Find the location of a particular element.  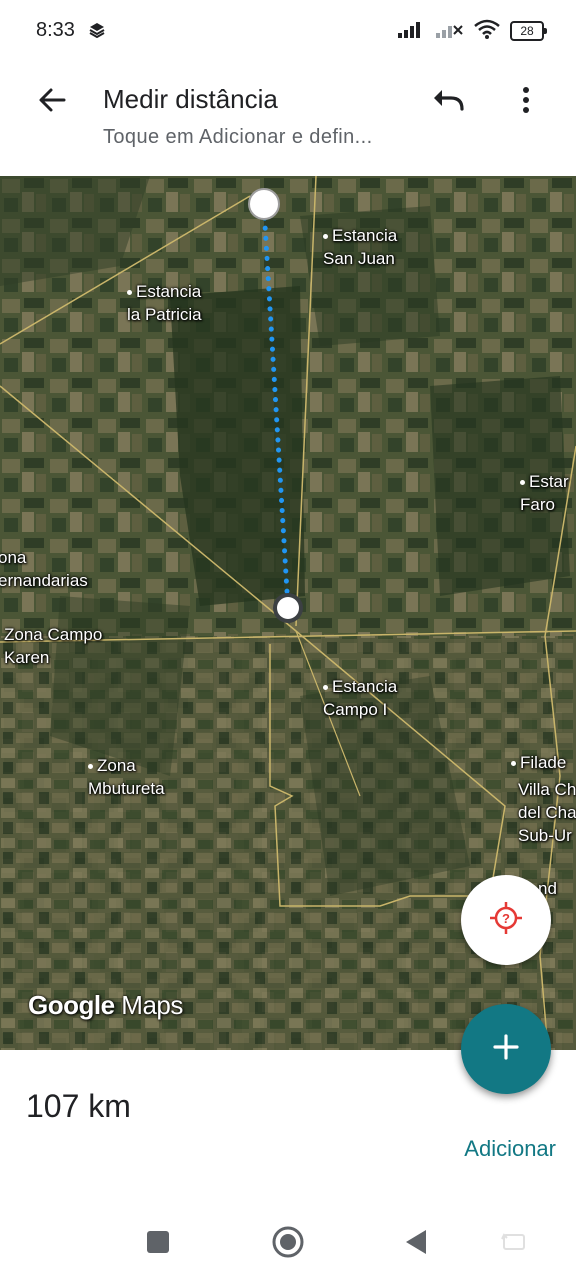

more-vert-icon is located at coordinates (526, 102).